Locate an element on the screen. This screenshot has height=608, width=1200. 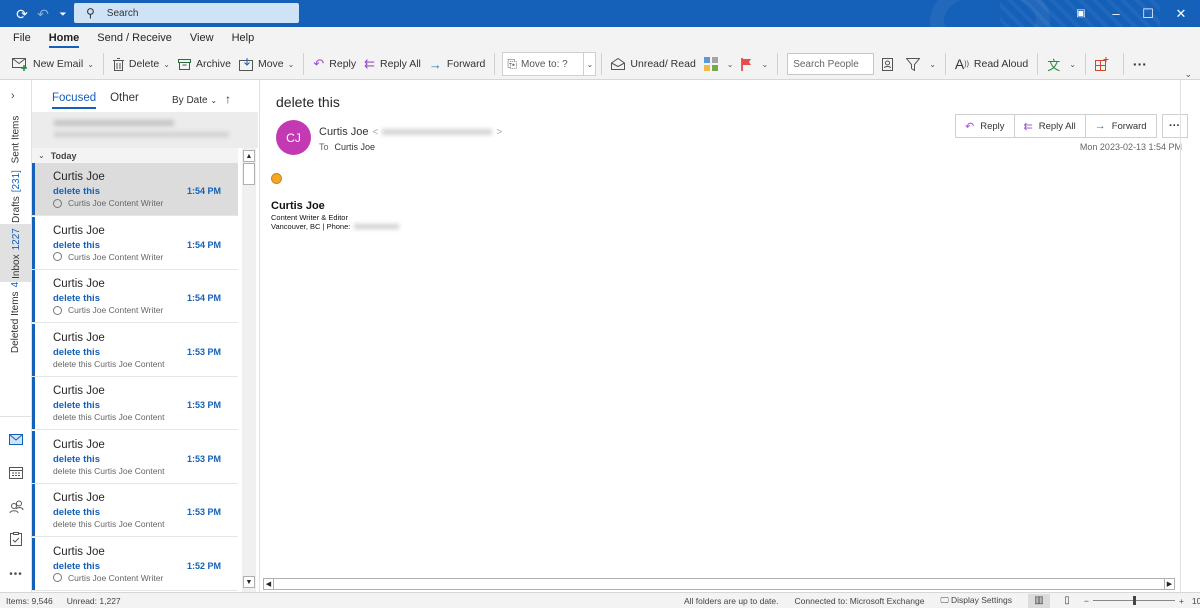
other-messages-banner is located at coordinates (145, 130).